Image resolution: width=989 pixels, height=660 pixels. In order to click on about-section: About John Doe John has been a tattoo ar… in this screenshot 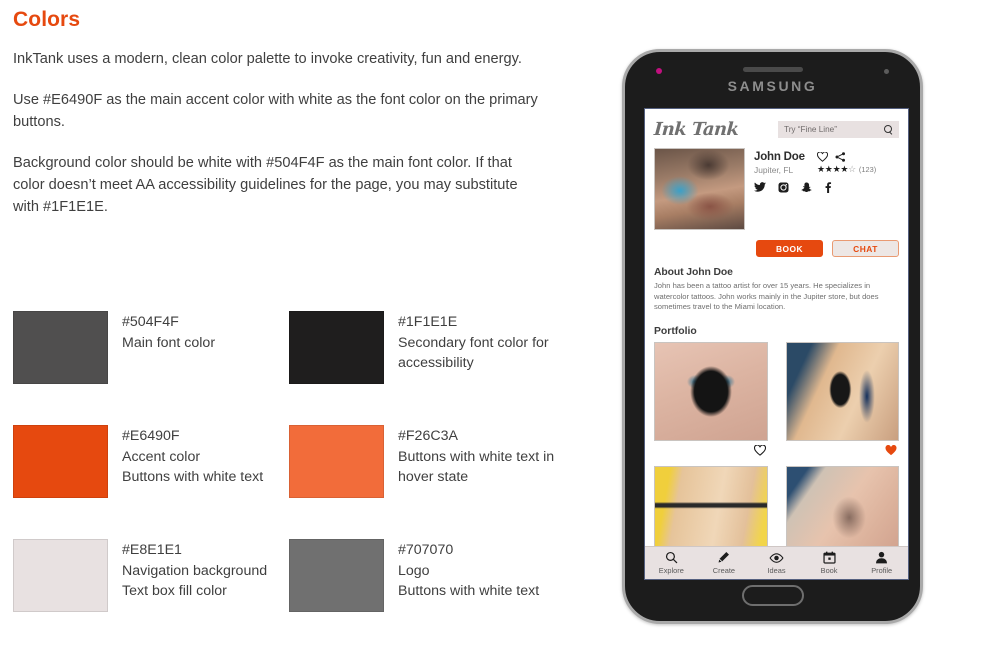, I will do `click(776, 285)`.